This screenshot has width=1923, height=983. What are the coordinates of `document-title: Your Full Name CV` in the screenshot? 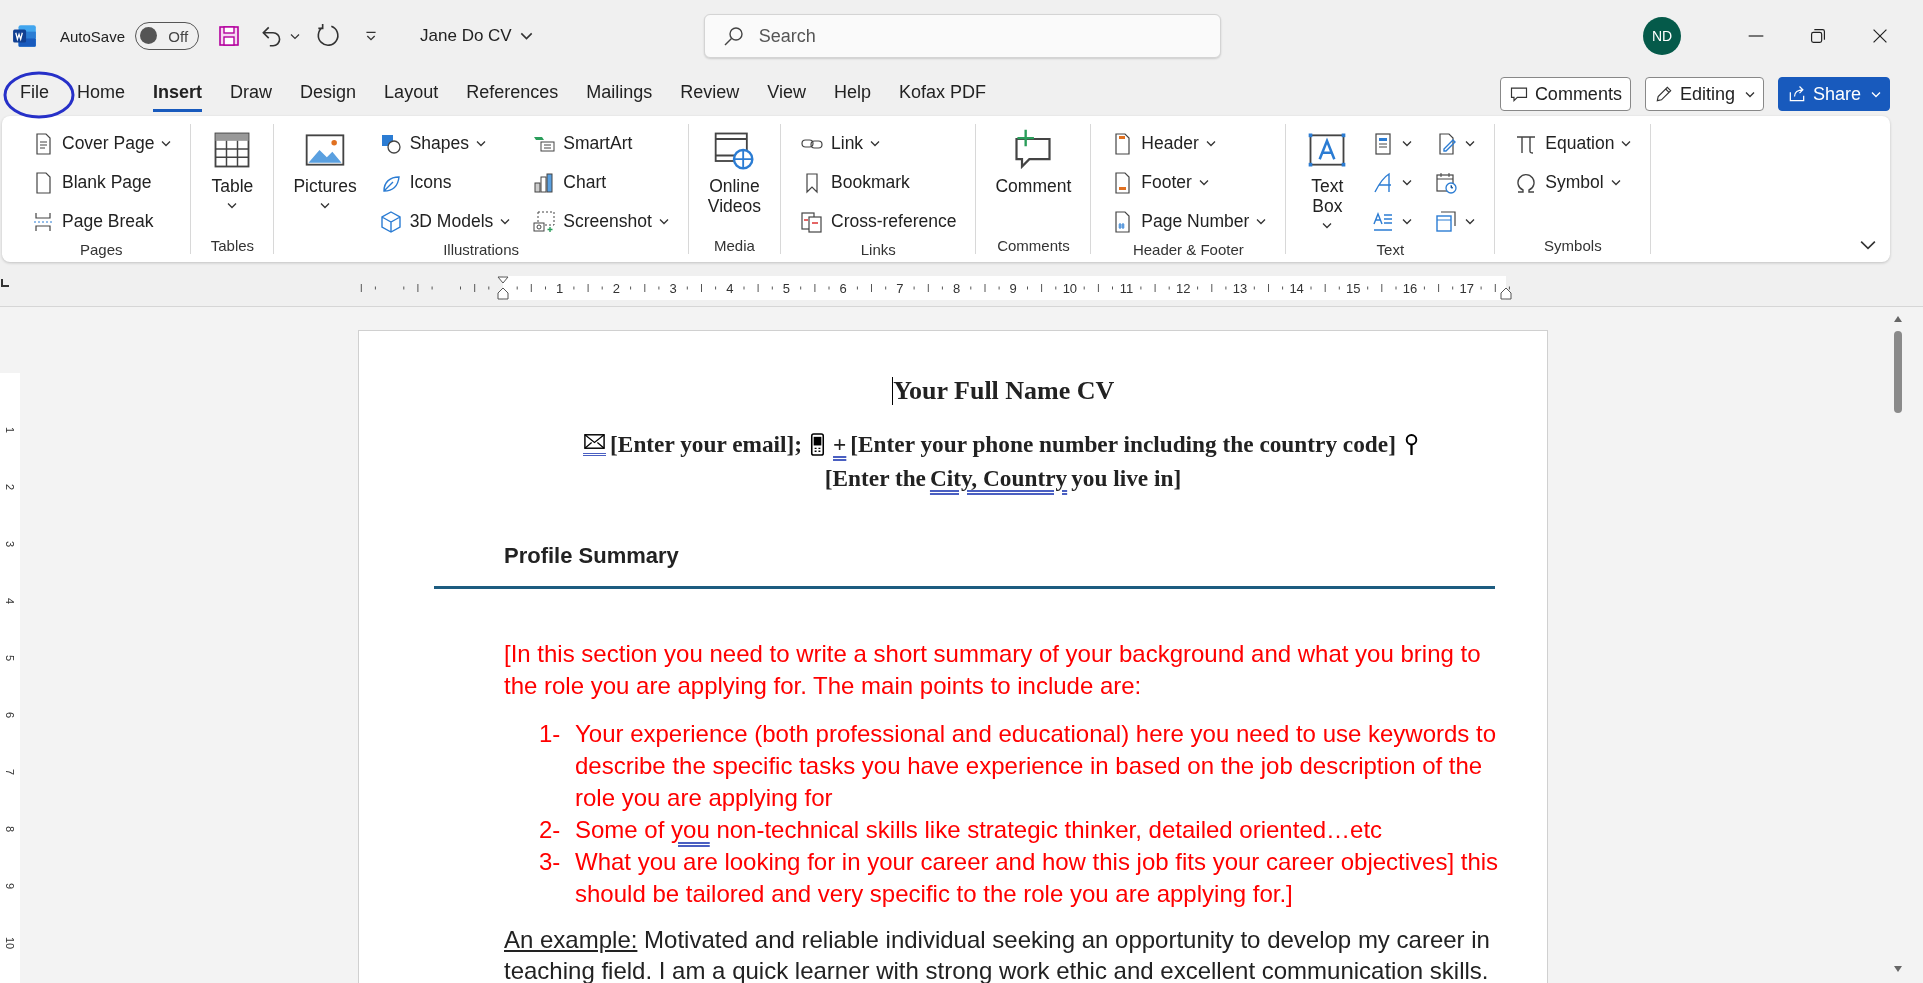 It's located at (1004, 391).